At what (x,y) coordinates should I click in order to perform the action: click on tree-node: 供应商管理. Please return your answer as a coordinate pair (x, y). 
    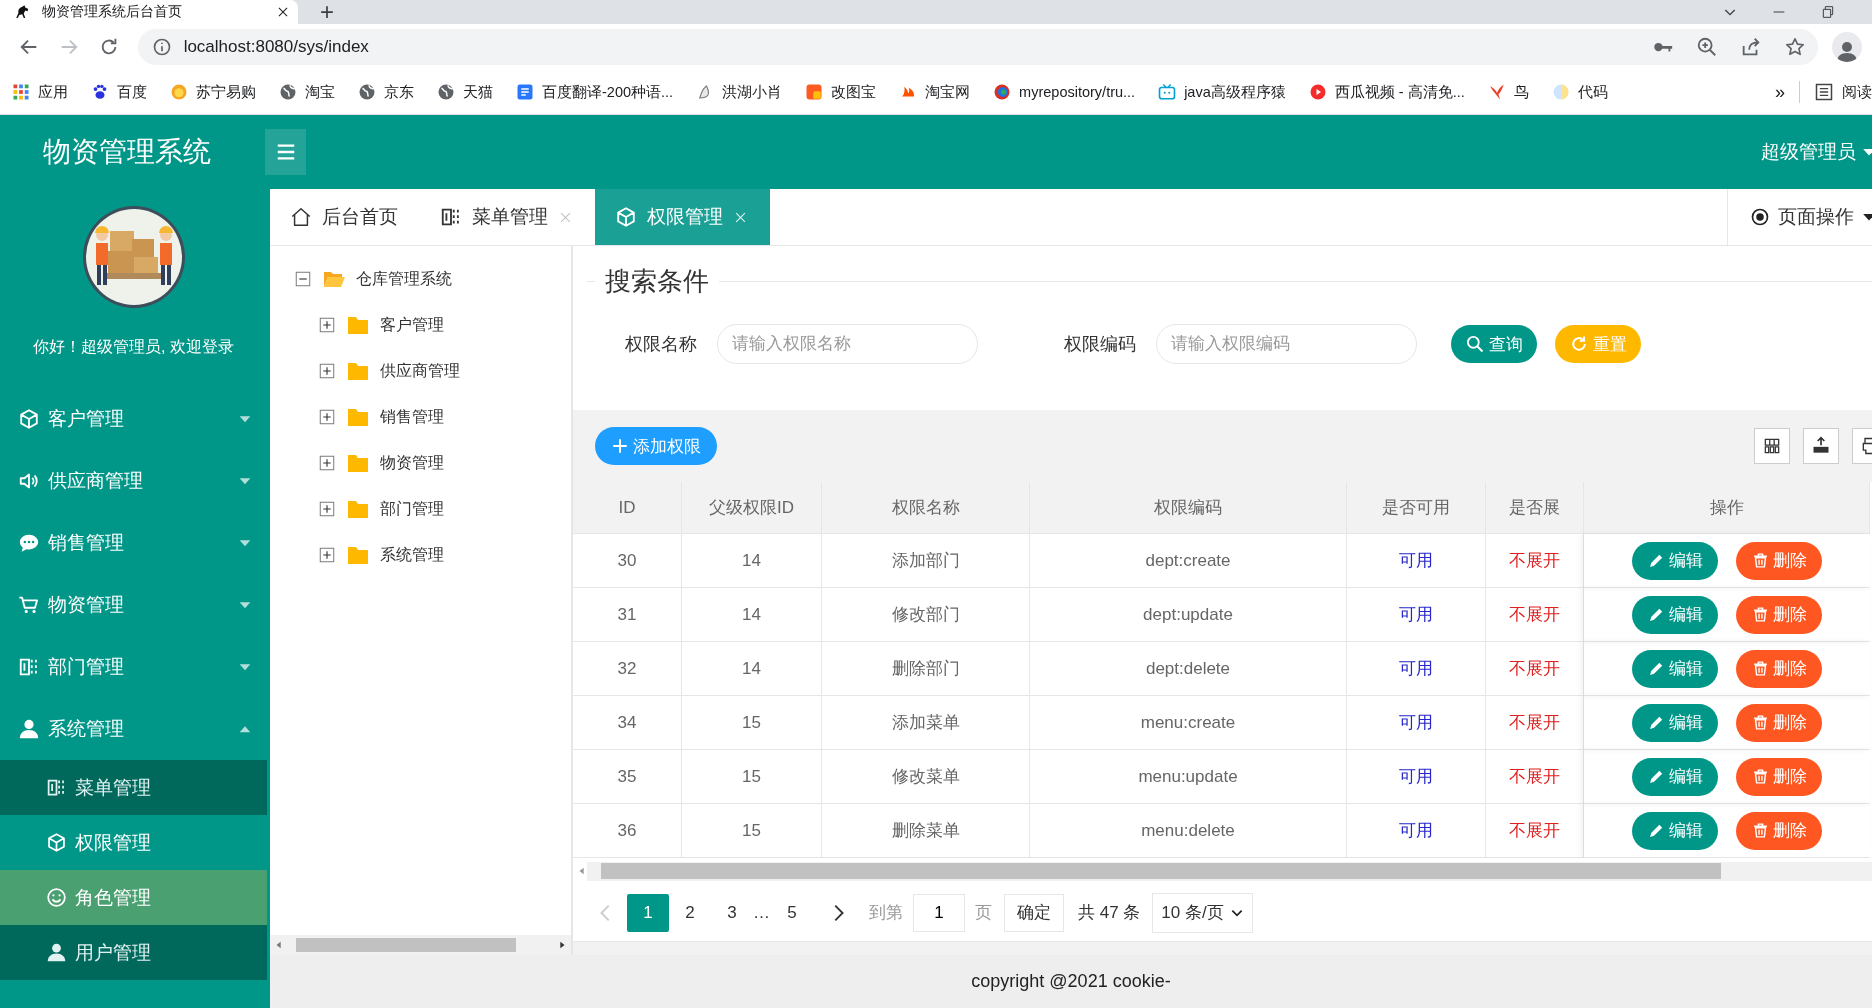
    Looking at the image, I should click on (444, 371).